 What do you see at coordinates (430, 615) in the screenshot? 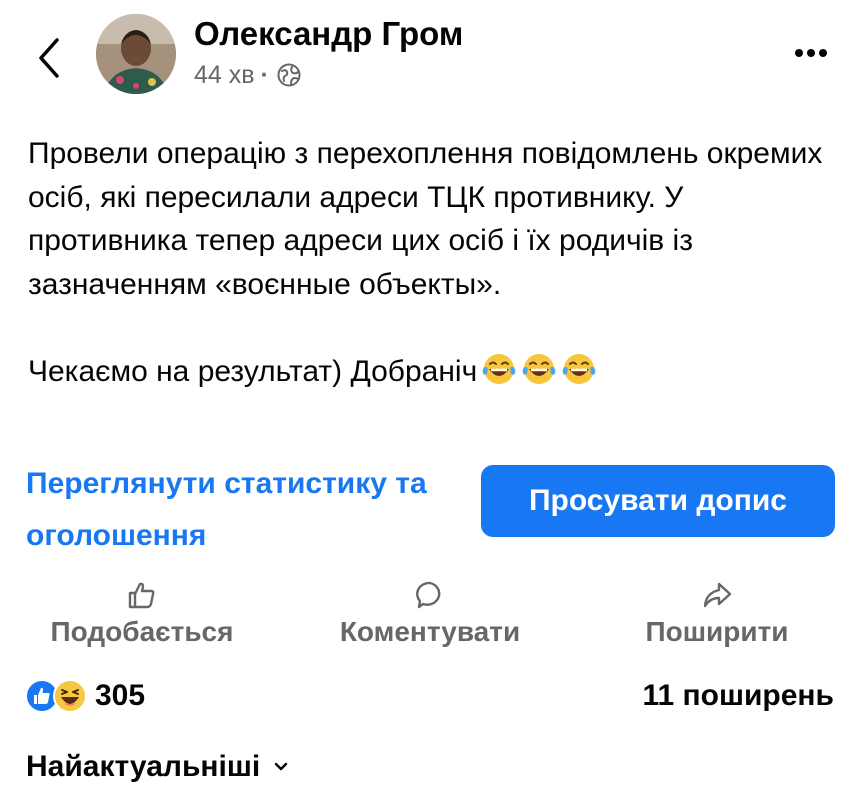
I see `comment-button: Коментувати` at bounding box center [430, 615].